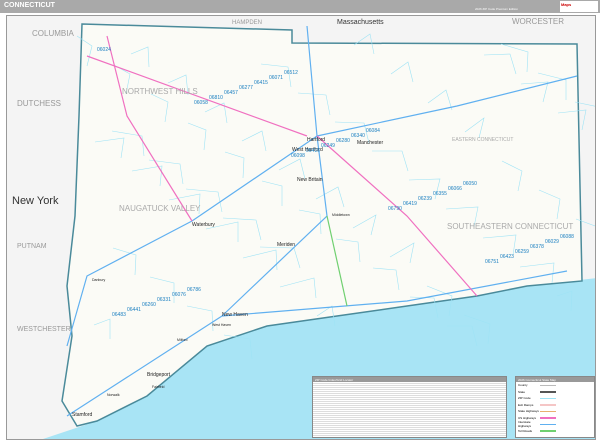  Describe the element at coordinates (98, 280) in the screenshot. I see `city-label: Danbury` at that location.